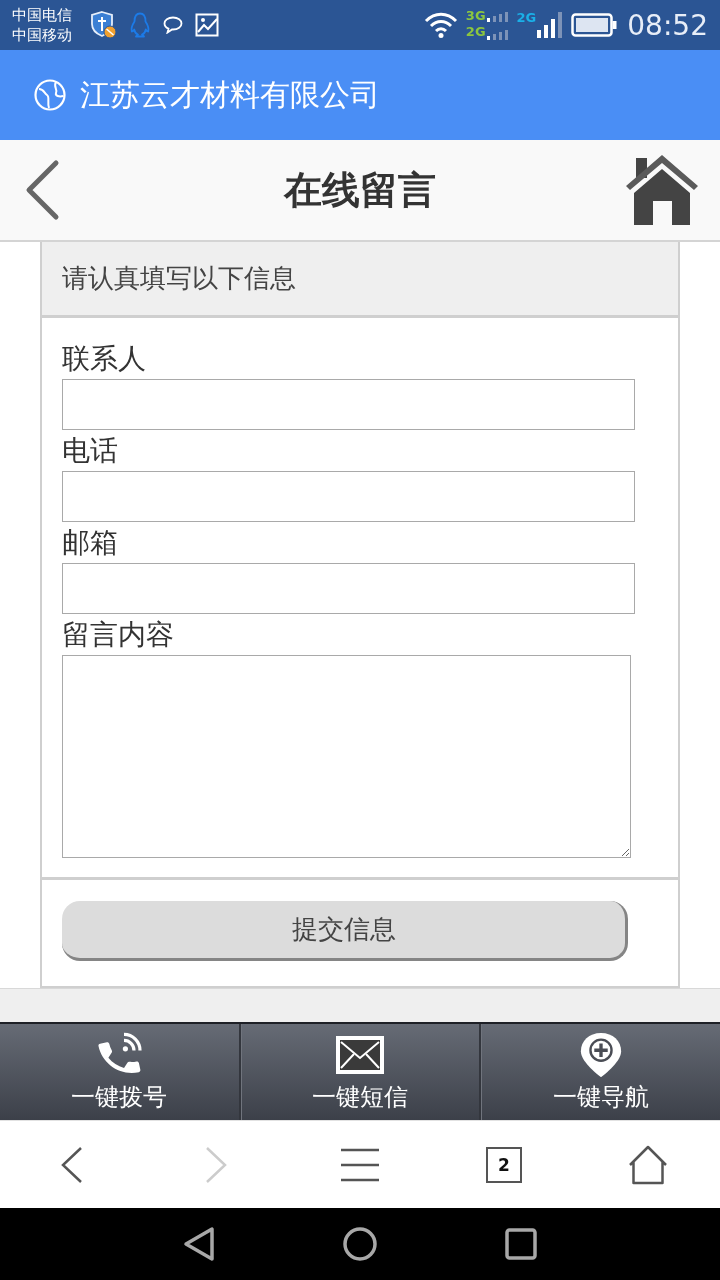  What do you see at coordinates (360, 1164) in the screenshot?
I see `menu-icon` at bounding box center [360, 1164].